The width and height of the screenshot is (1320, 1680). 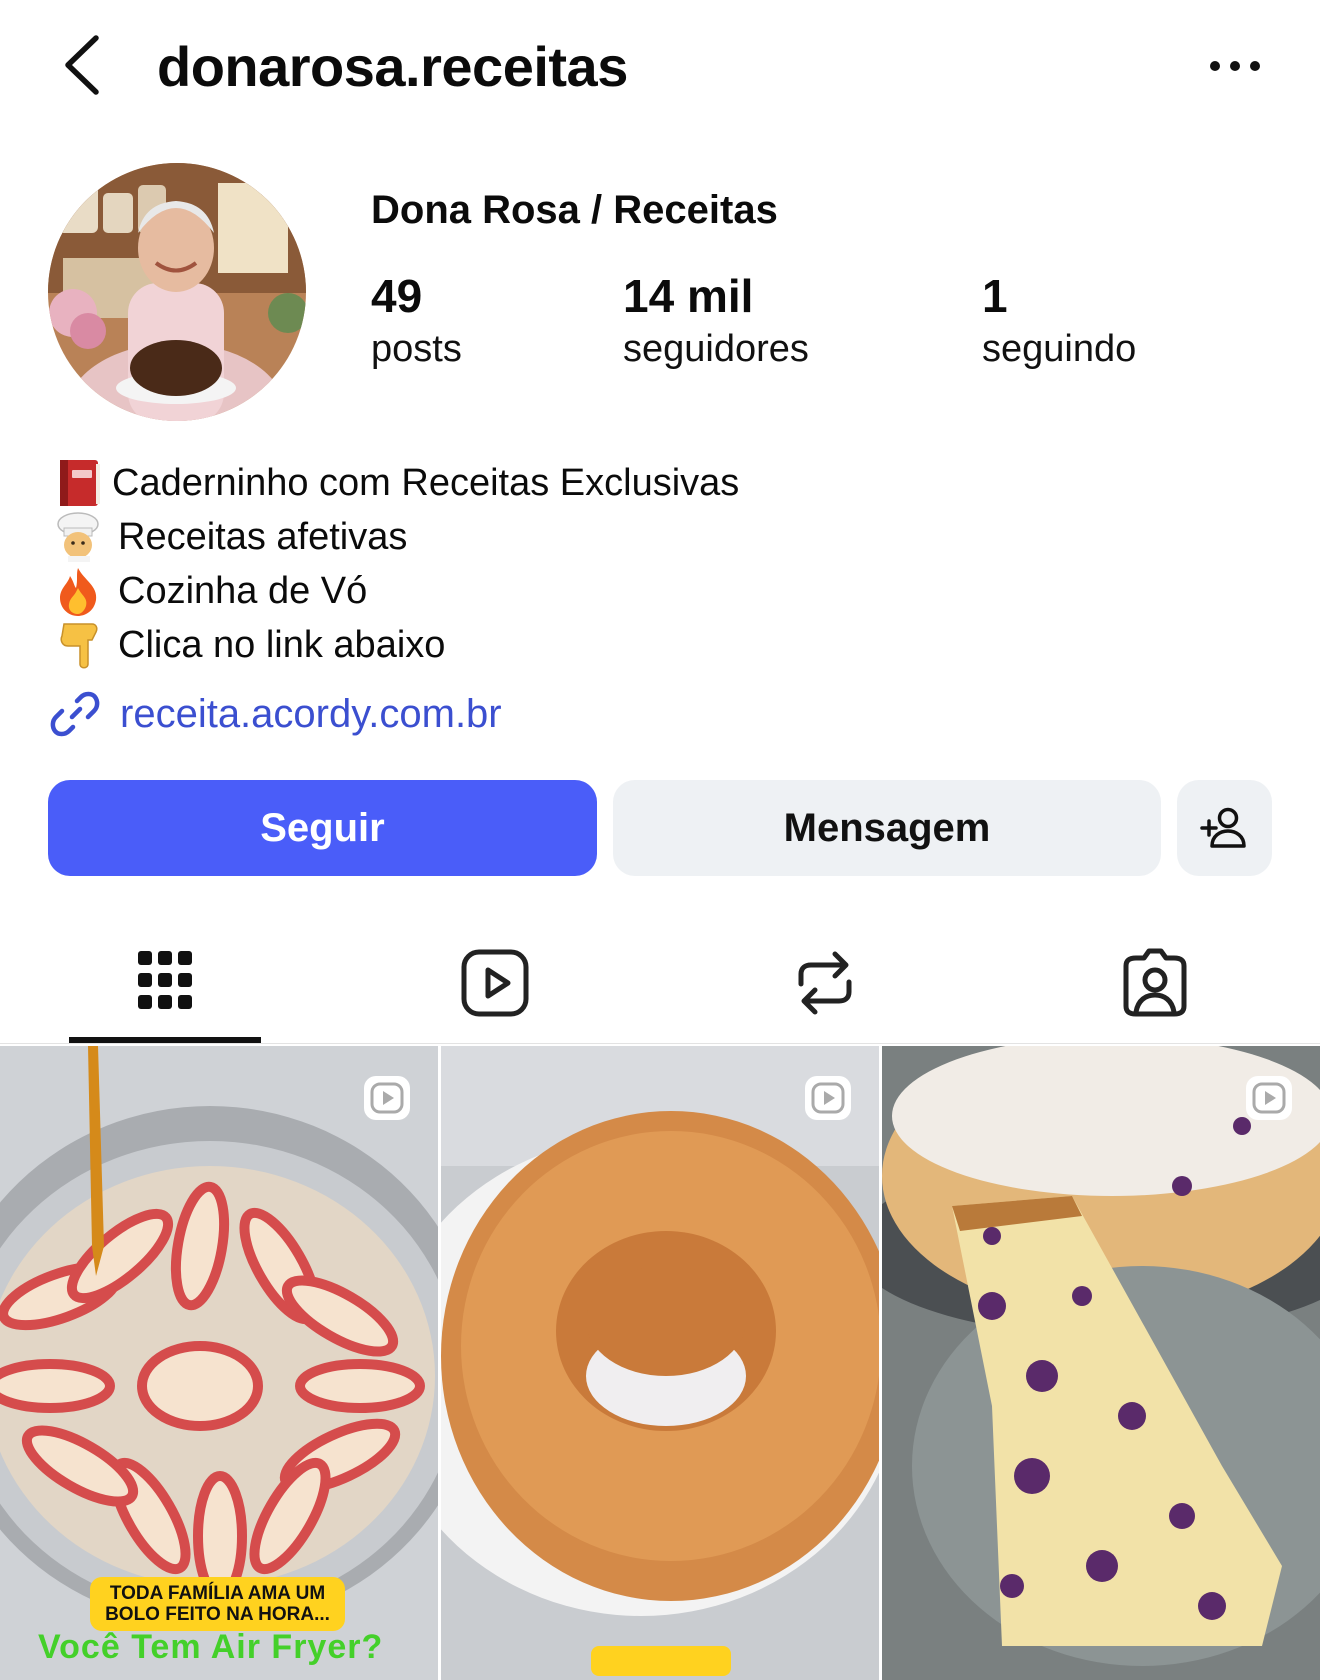 What do you see at coordinates (211, 1647) in the screenshot?
I see `post-overlay-text: Você Tem Air Fryer?` at bounding box center [211, 1647].